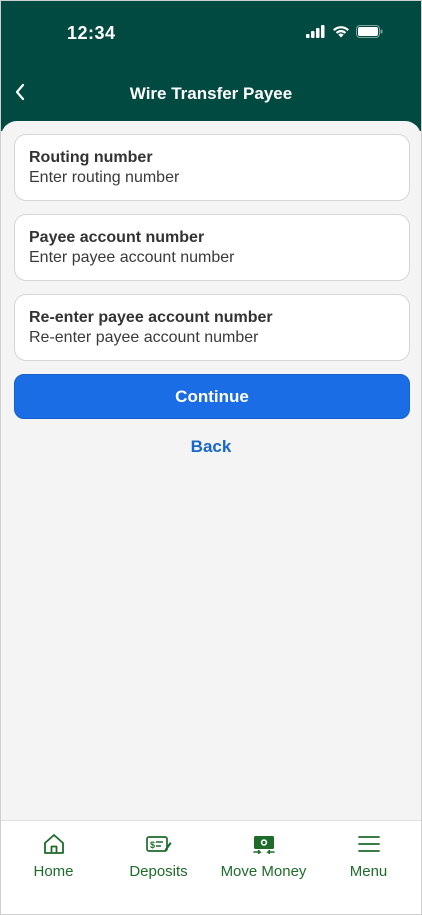 Image resolution: width=422 pixels, height=915 pixels. Describe the element at coordinates (368, 871) in the screenshot. I see `tab-menu-label: Menu` at that location.